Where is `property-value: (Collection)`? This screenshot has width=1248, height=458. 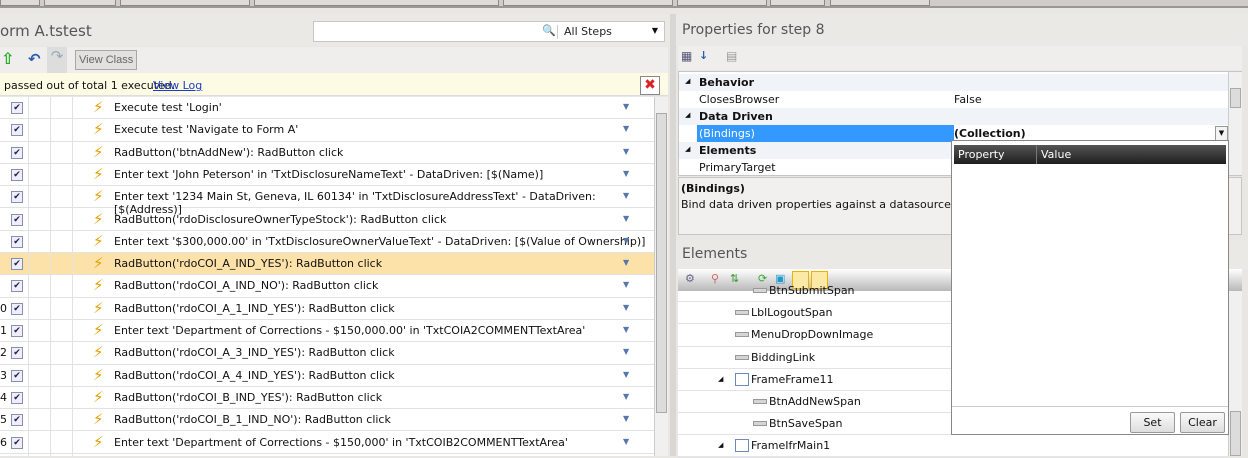 property-value: (Collection) is located at coordinates (990, 133).